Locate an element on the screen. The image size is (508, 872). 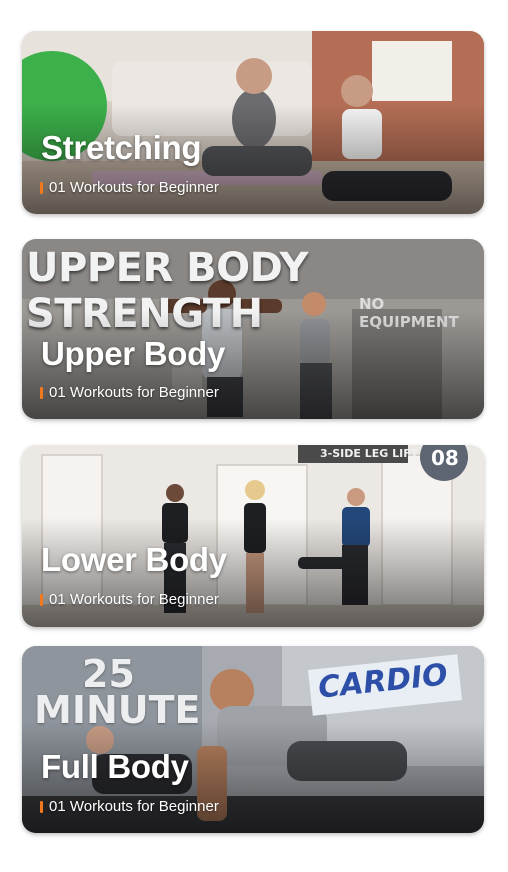
workout-title: Upper Body is located at coordinates (133, 353).